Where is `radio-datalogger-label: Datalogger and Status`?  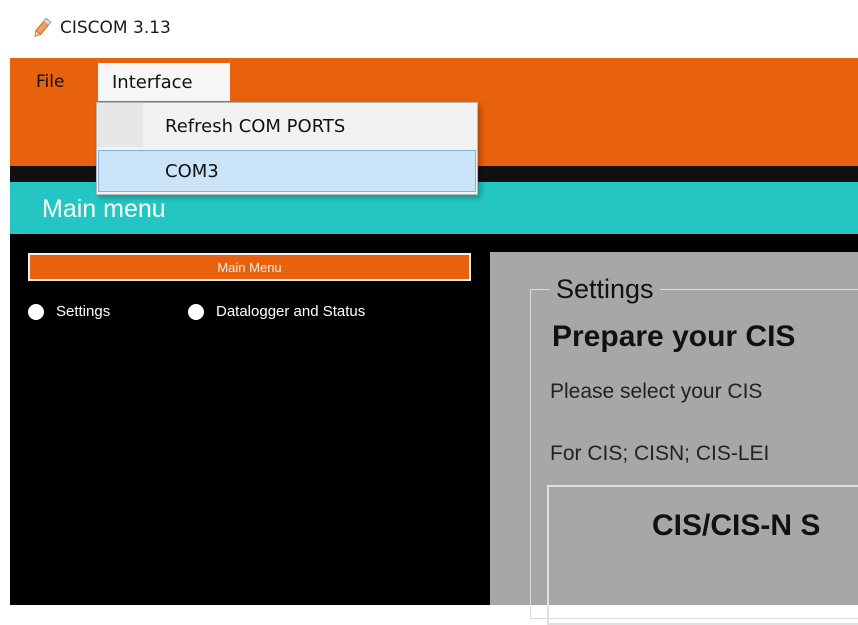
radio-datalogger-label: Datalogger and Status is located at coordinates (291, 311).